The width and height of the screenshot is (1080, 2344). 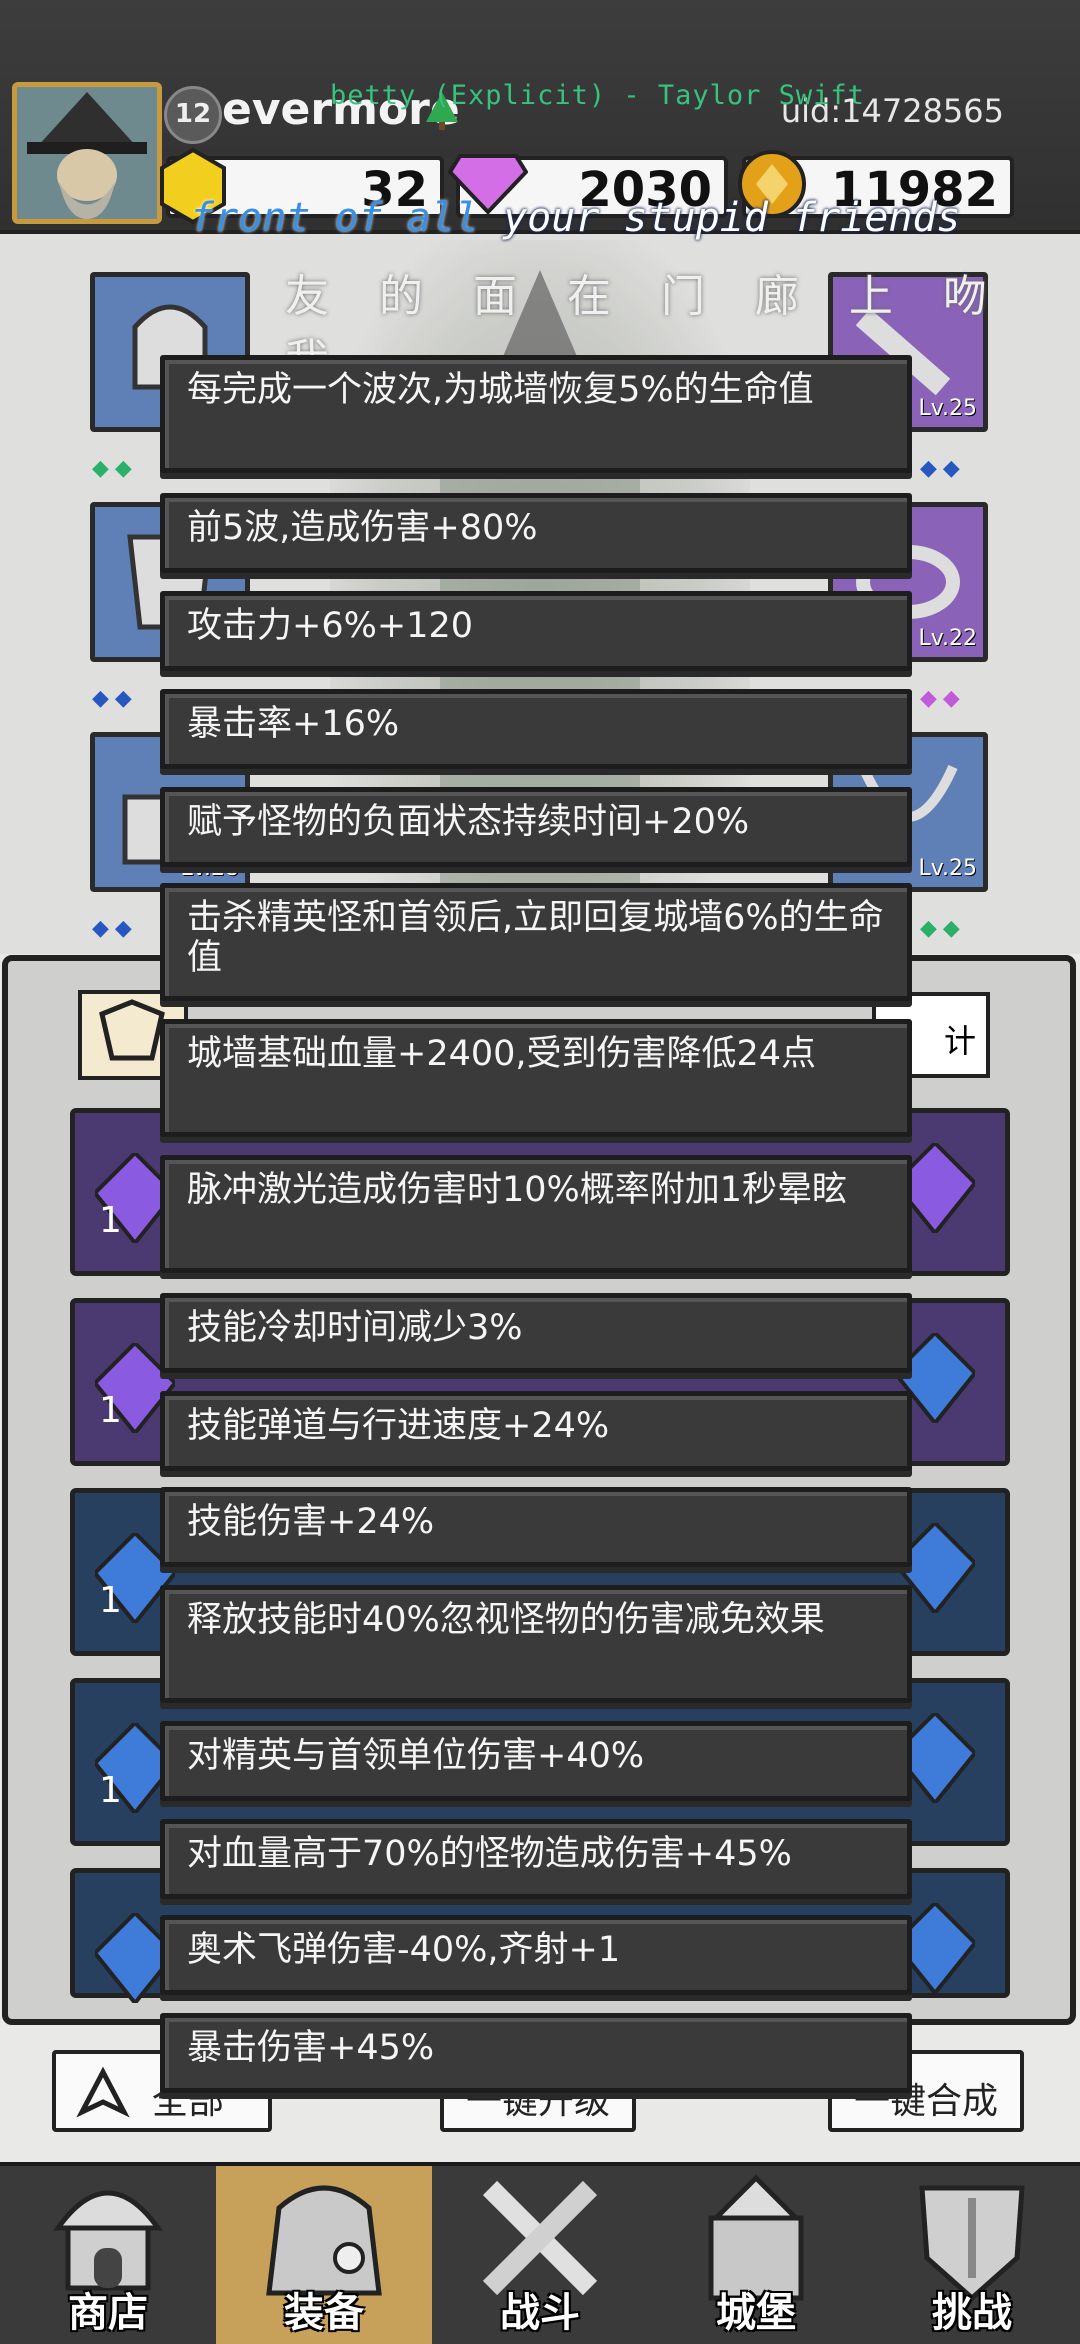 What do you see at coordinates (103, 2092) in the screenshot?
I see `triangle-up-icon` at bounding box center [103, 2092].